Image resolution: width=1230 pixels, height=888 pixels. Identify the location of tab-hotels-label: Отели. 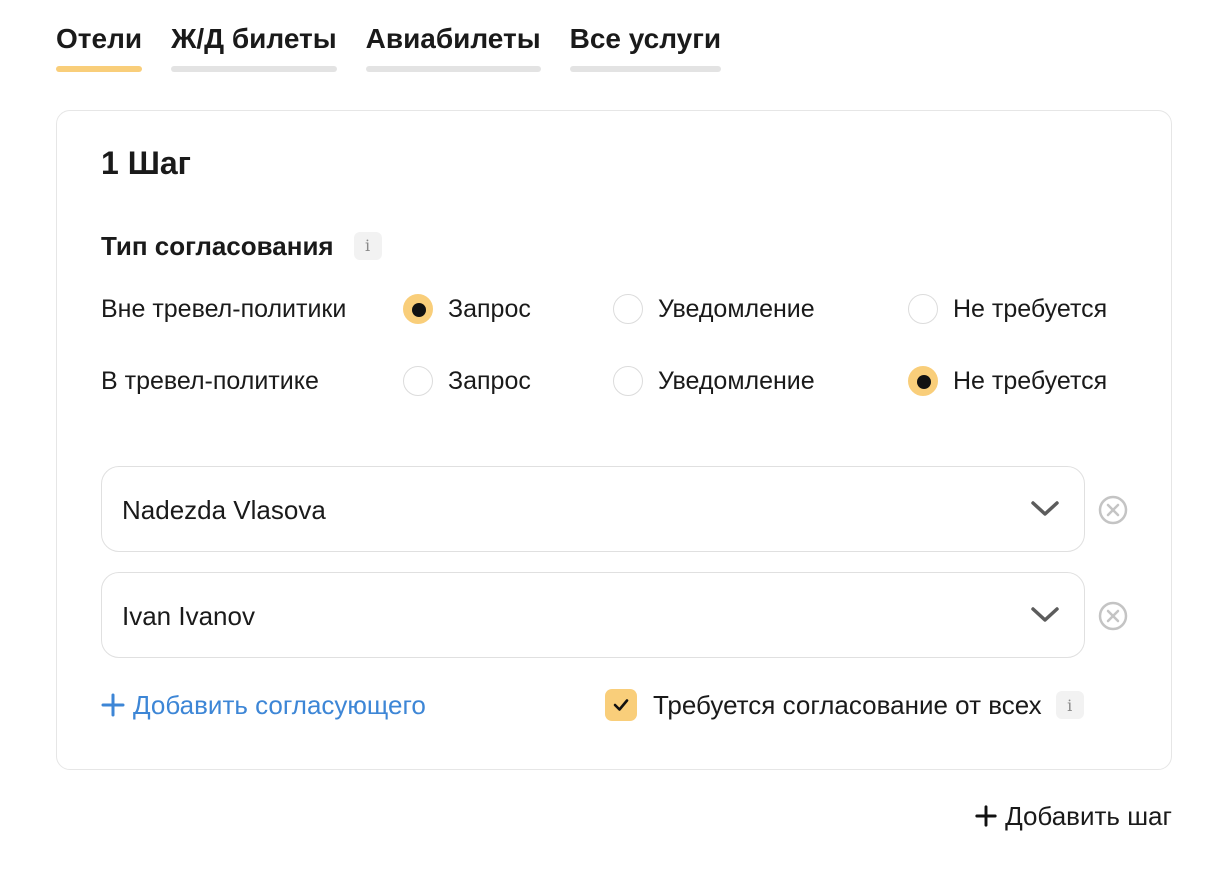
(99, 38).